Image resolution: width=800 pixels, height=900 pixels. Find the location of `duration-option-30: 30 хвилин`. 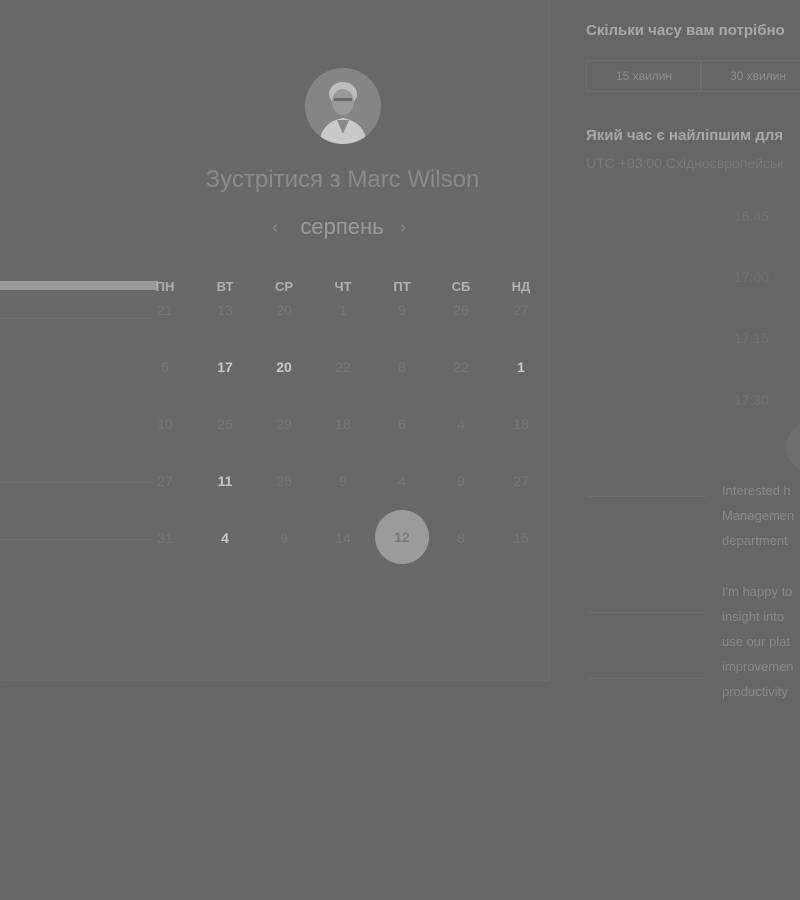

duration-option-30: 30 хвилин is located at coordinates (750, 76).